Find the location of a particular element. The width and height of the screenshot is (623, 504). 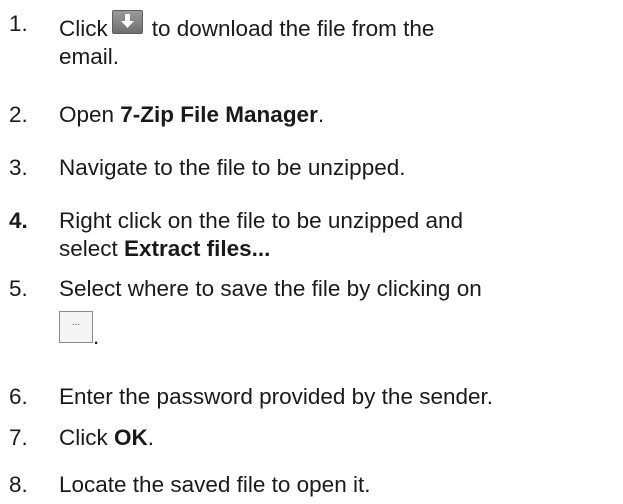

step-7-ok-label: OK is located at coordinates (131, 437).